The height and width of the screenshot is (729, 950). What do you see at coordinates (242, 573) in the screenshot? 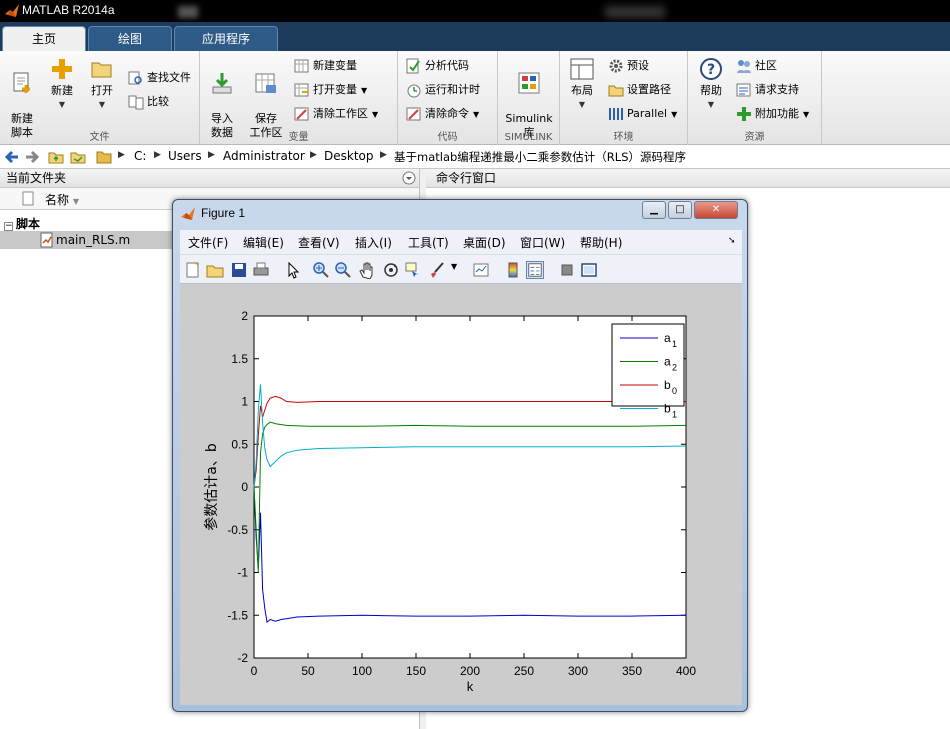
I see `y-tick-label: -1` at bounding box center [242, 573].